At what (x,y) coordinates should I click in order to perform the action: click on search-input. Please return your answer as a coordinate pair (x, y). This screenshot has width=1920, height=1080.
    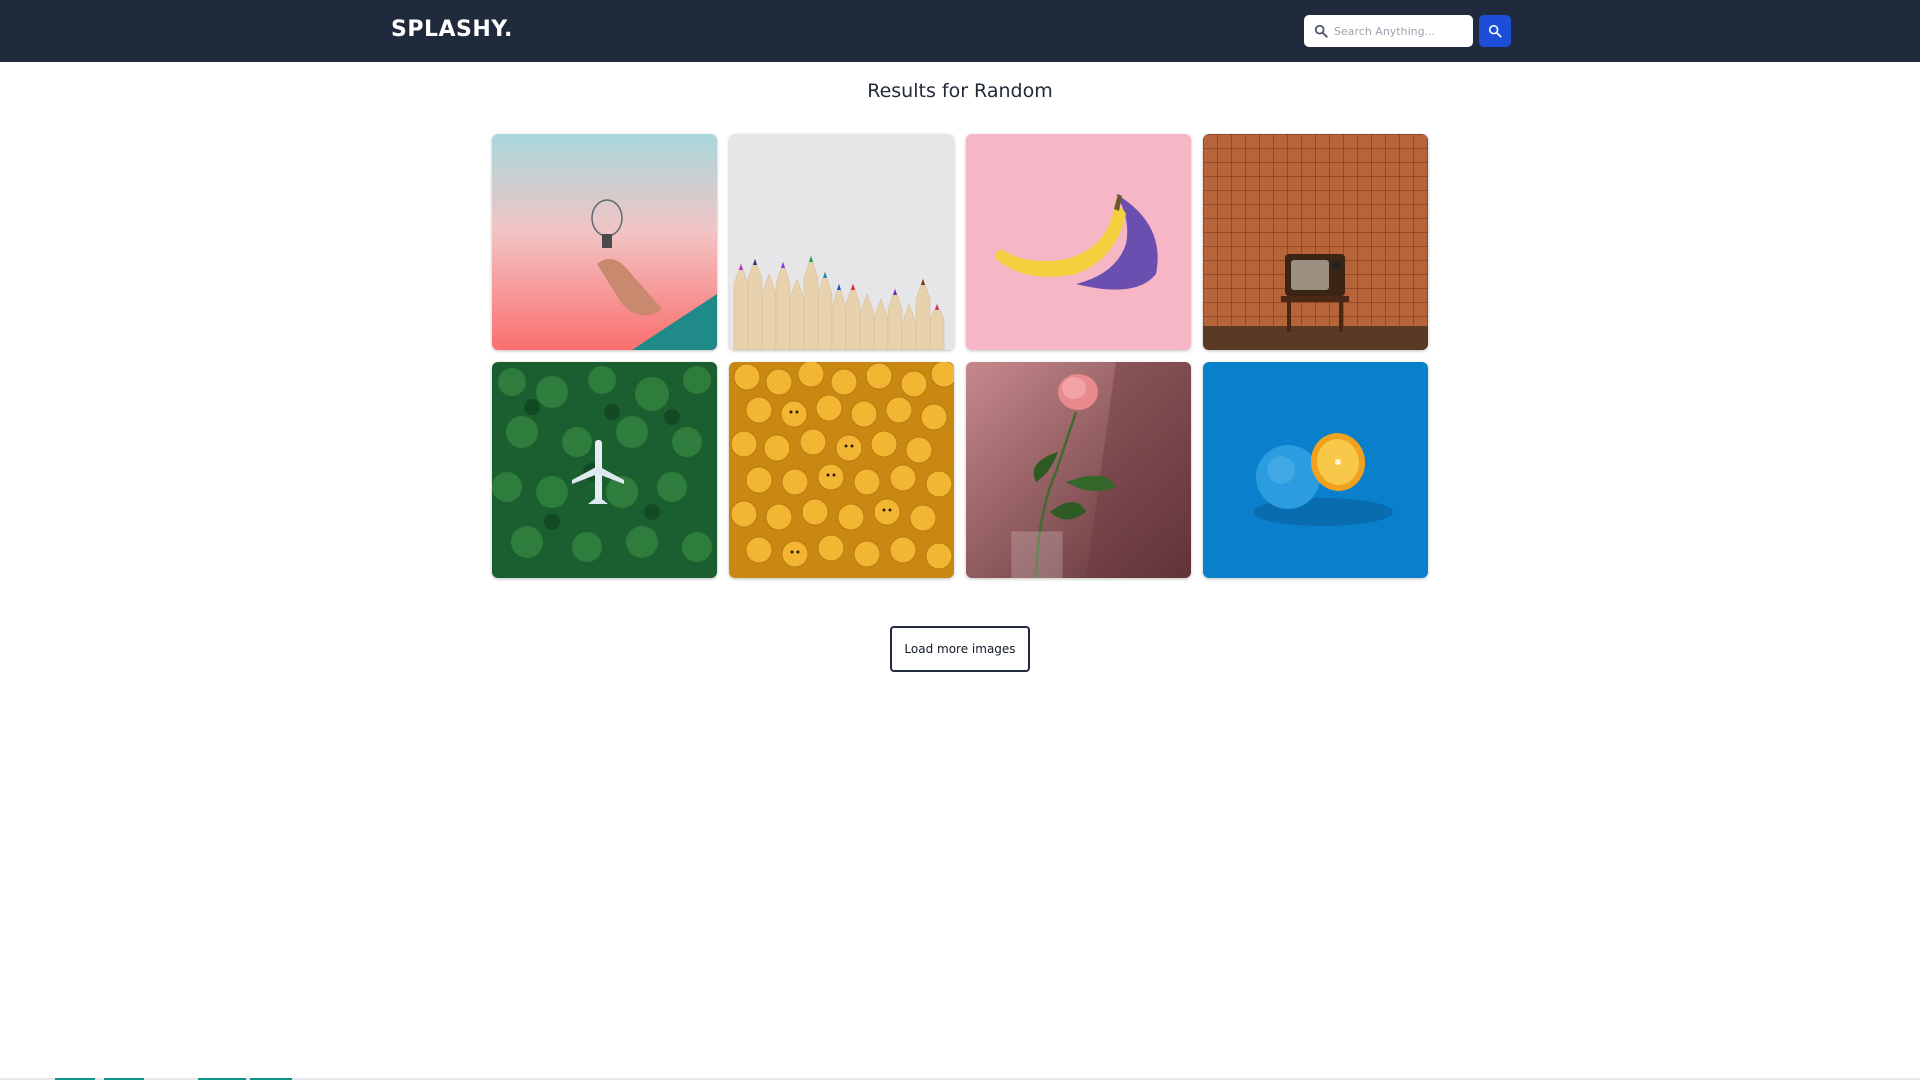
    Looking at the image, I should click on (1401, 31).